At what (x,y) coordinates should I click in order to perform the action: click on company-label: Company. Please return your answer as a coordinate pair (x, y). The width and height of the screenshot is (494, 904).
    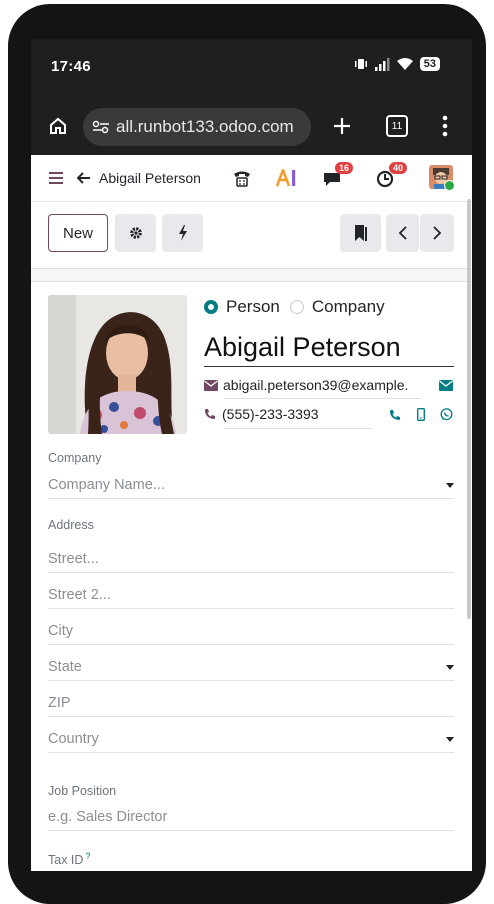
    Looking at the image, I should click on (75, 458).